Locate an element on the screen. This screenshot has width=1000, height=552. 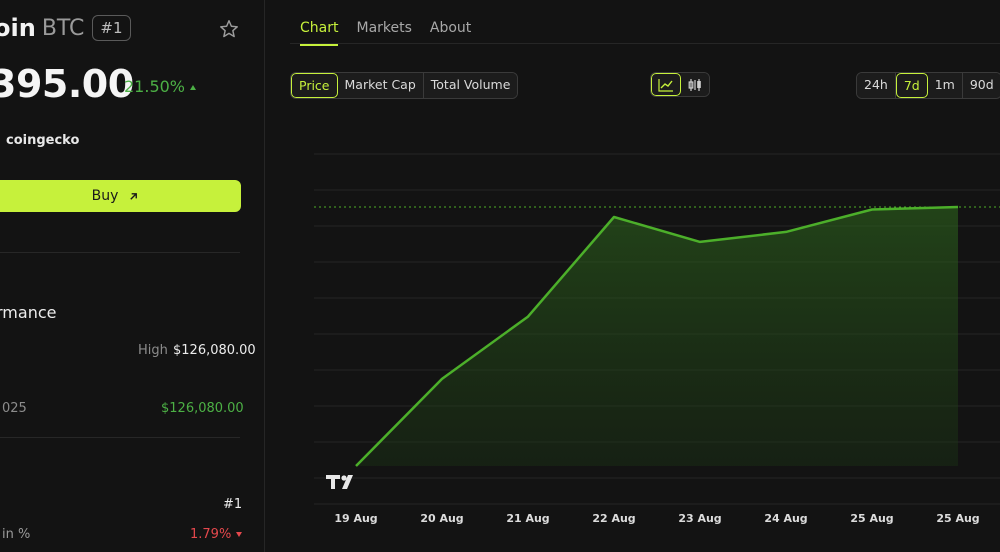
pct-label: in % is located at coordinates (16, 534).